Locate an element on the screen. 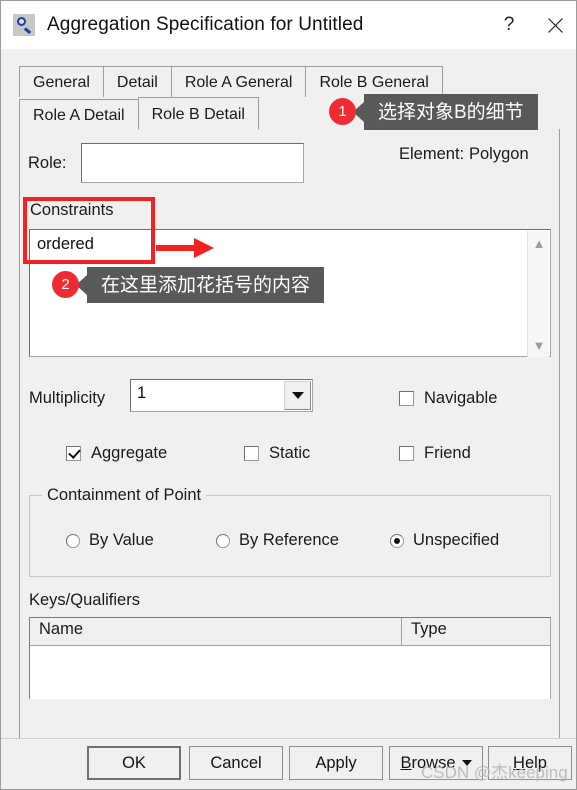 This screenshot has width=577, height=790. multiplicity-combobox: 1 is located at coordinates (221, 395).